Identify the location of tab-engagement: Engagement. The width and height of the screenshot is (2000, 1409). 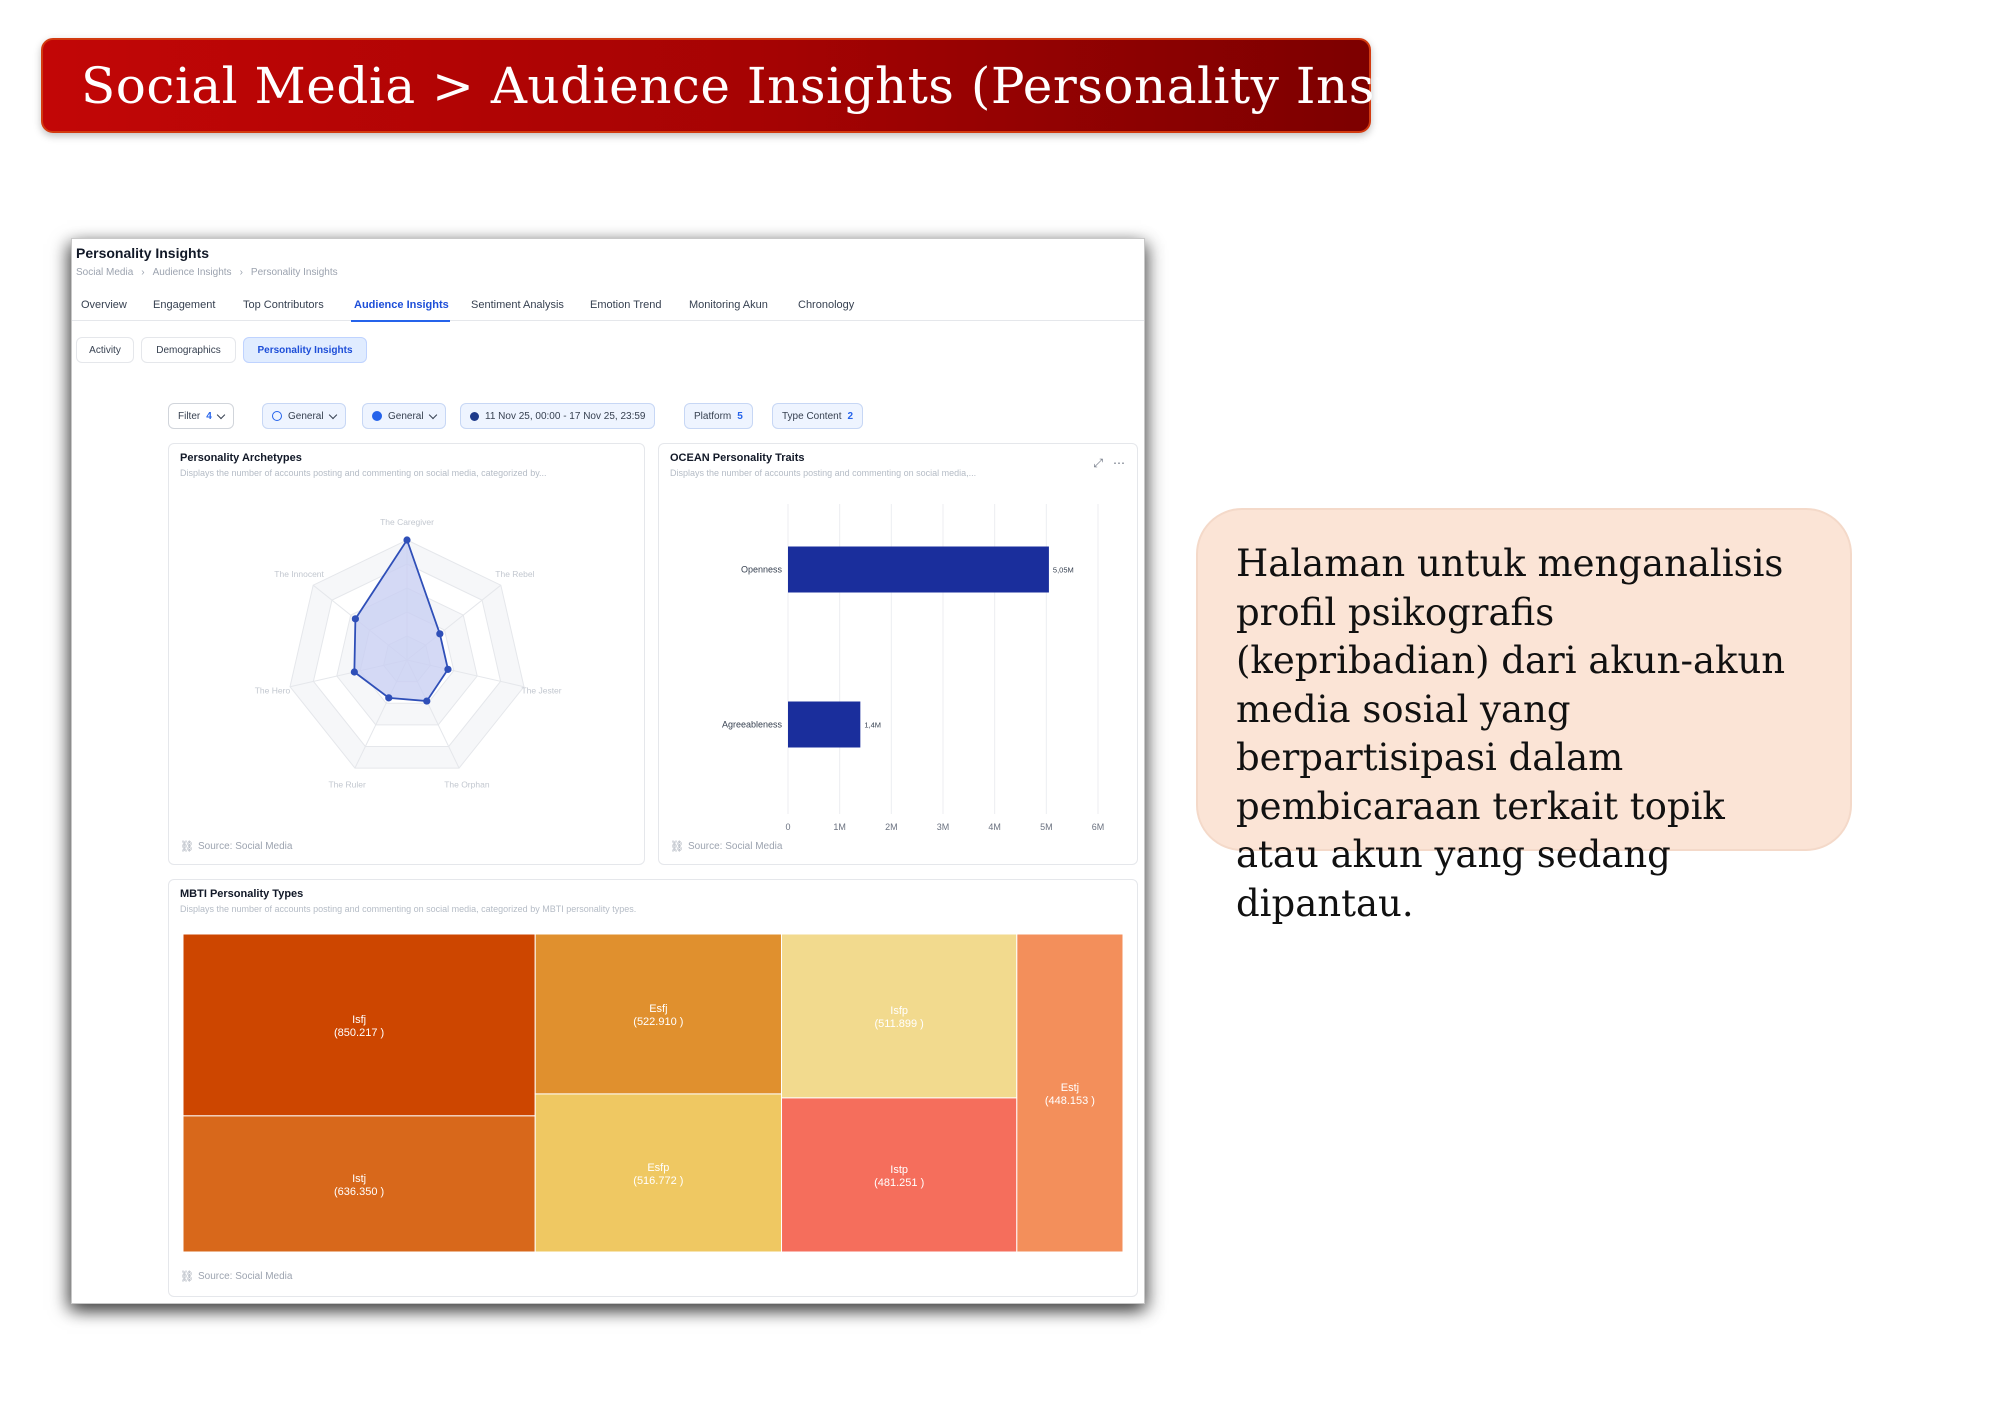
(184, 305).